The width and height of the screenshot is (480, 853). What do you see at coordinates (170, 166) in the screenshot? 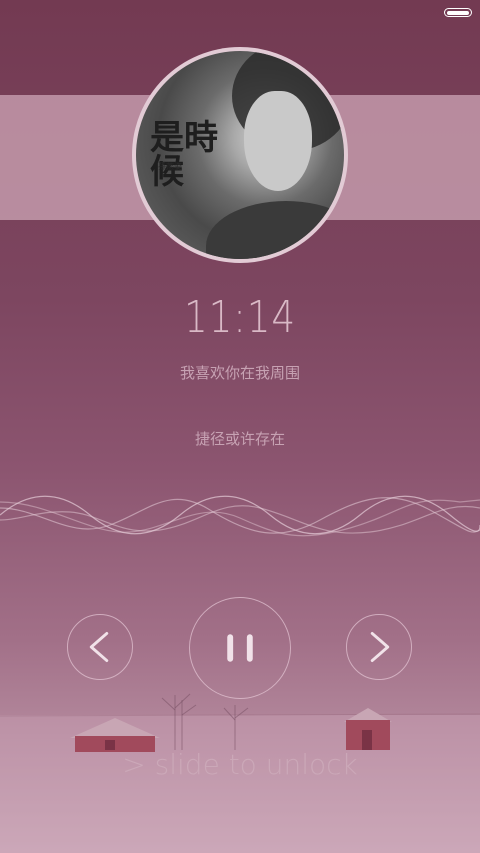
I see `album-artist: 孫燕姿` at bounding box center [170, 166].